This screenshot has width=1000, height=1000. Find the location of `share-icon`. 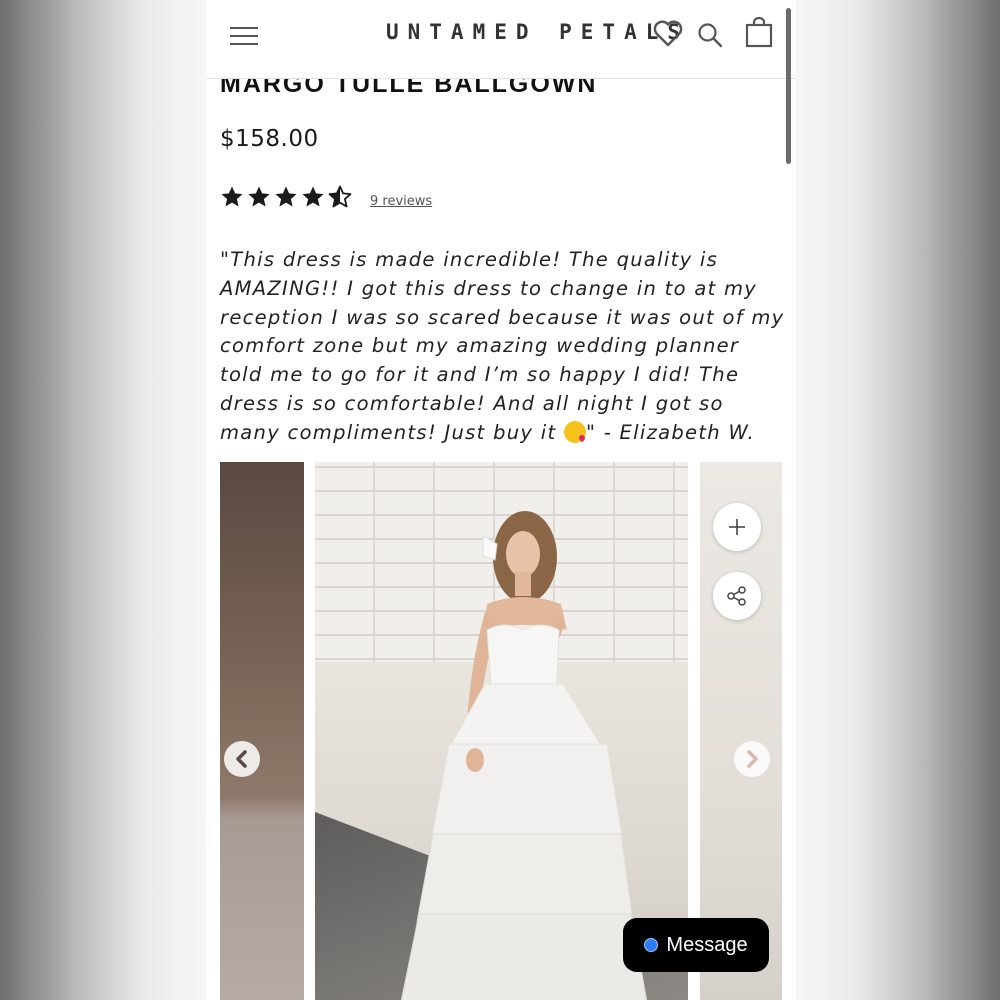

share-icon is located at coordinates (736, 596).